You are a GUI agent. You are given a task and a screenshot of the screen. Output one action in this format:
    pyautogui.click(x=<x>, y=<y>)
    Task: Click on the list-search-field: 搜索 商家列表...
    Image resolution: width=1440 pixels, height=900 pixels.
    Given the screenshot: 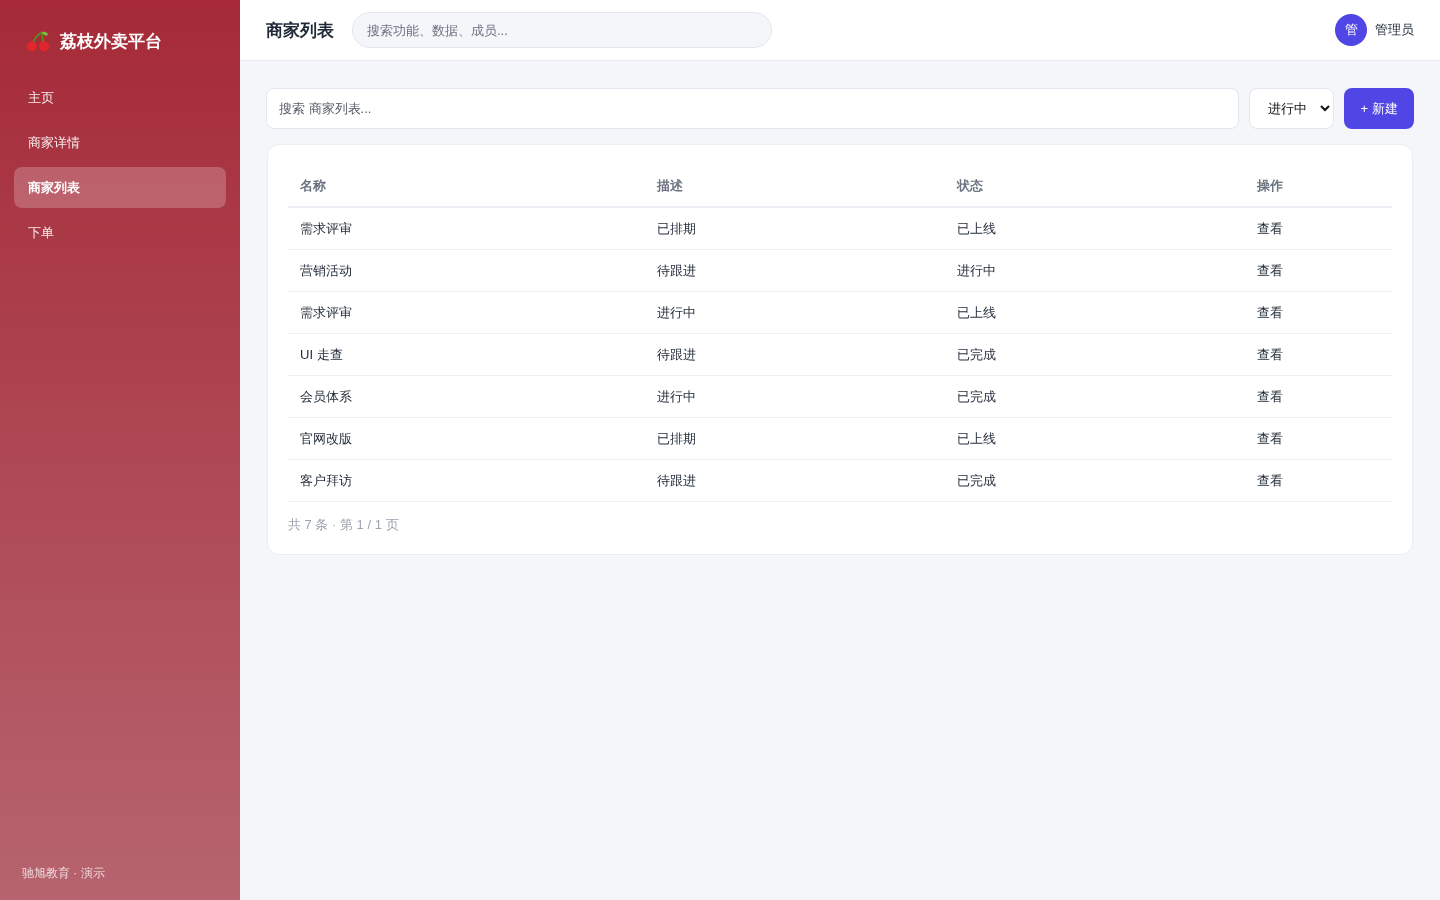 What is the action you would take?
    pyautogui.click(x=752, y=108)
    